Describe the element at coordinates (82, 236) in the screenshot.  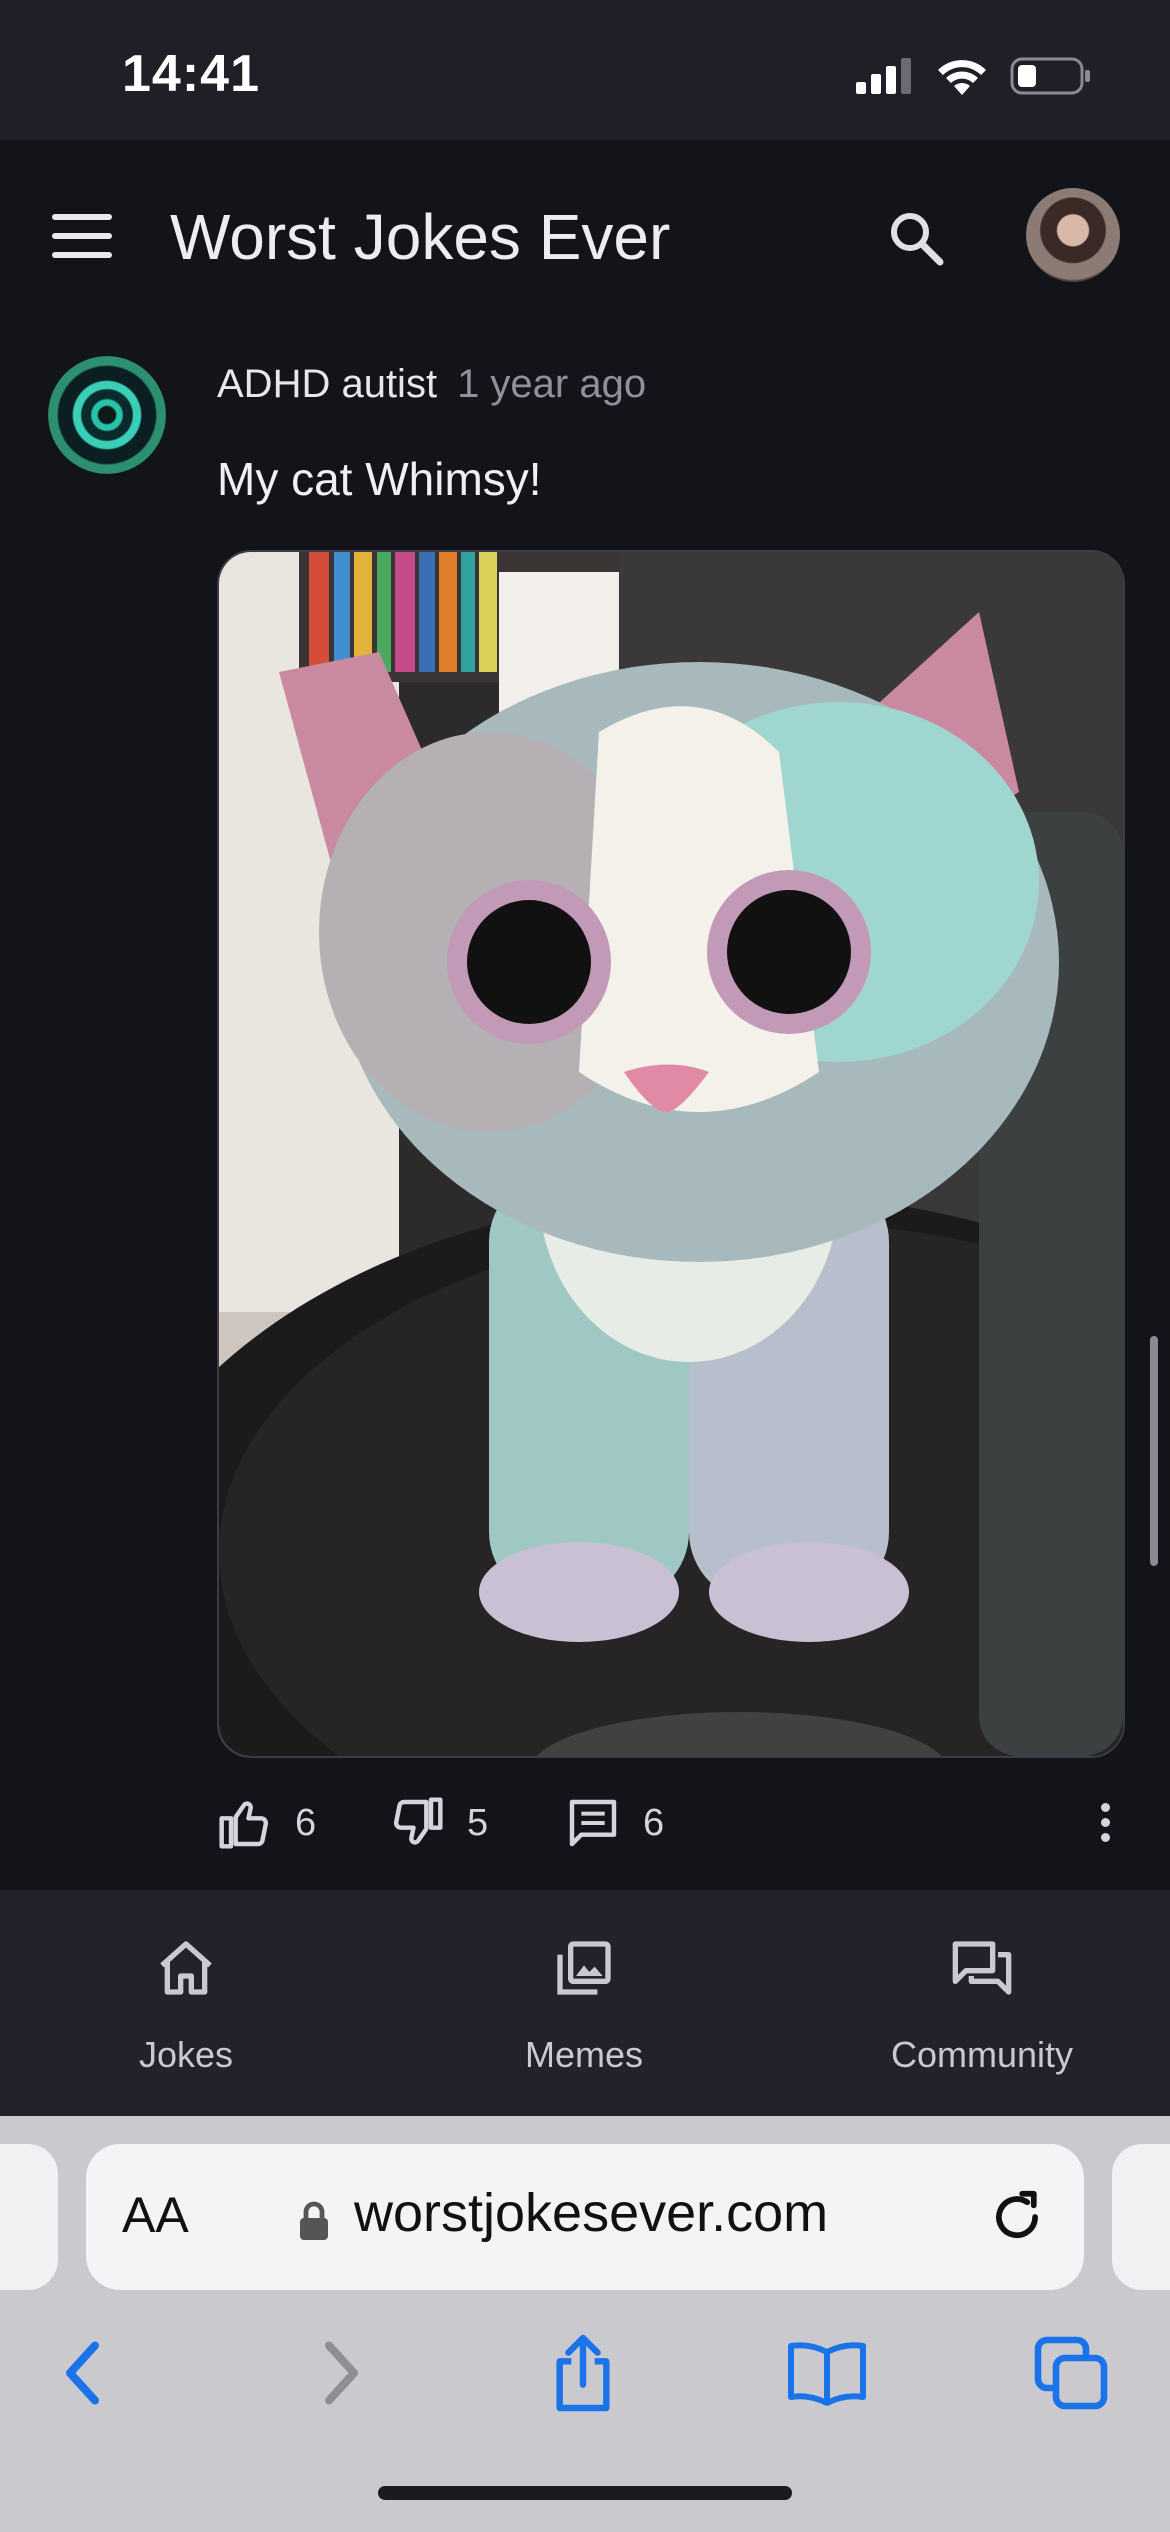
I see `menu-icon` at that location.